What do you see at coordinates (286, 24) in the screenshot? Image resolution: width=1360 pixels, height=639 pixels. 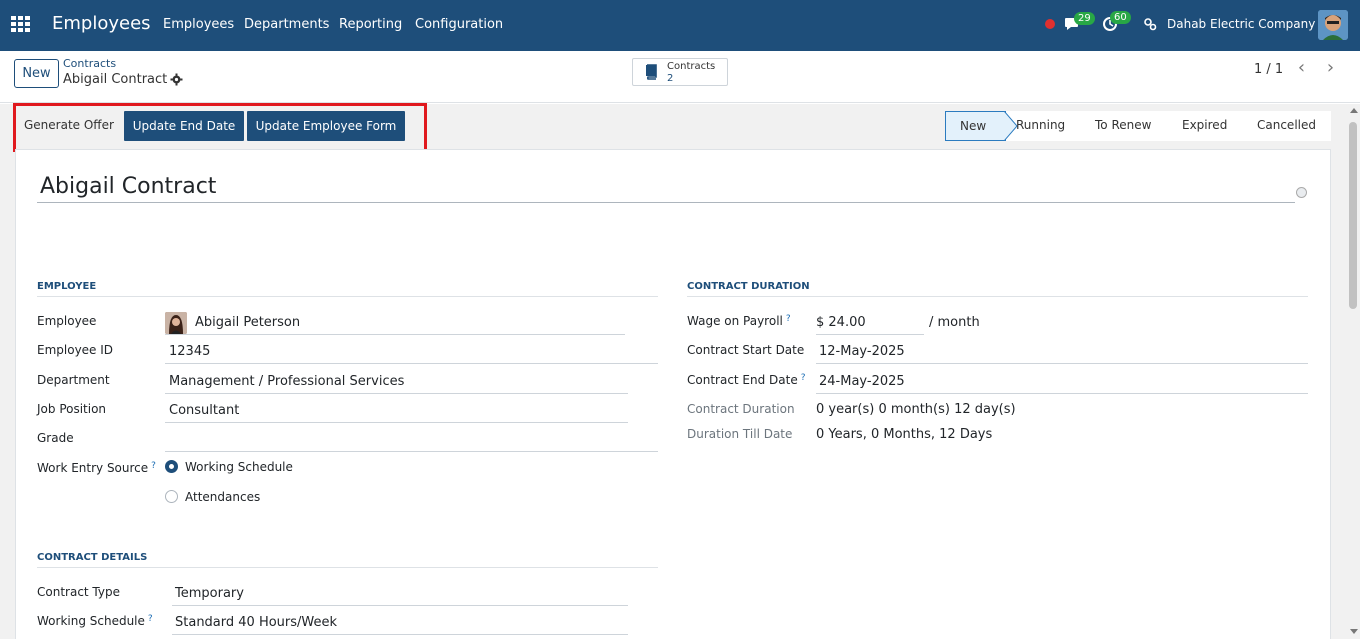 I see `menu-departments: Departments` at bounding box center [286, 24].